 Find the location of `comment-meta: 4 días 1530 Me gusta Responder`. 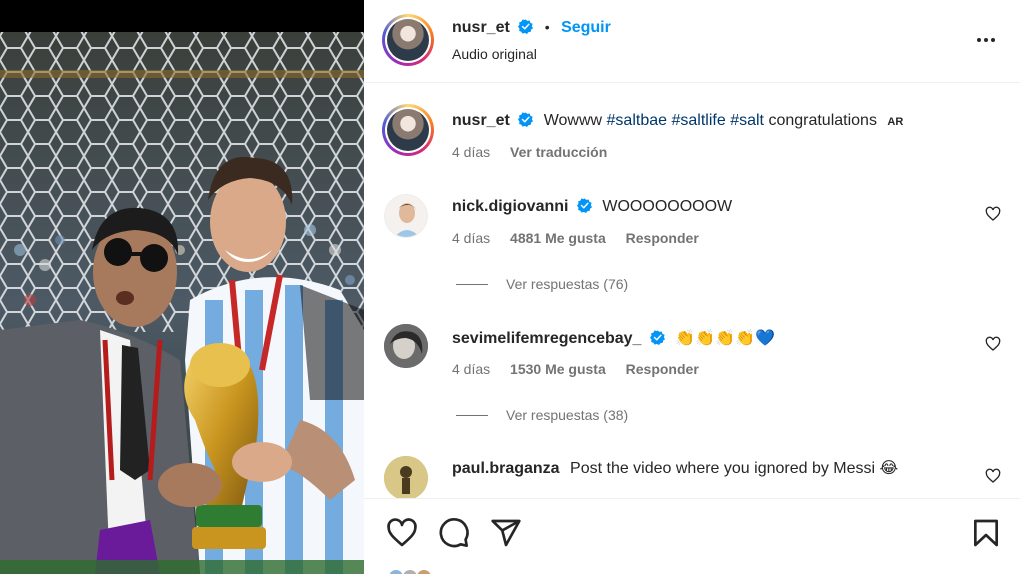

comment-meta: 4 días 1530 Me gusta Responder is located at coordinates (583, 369).